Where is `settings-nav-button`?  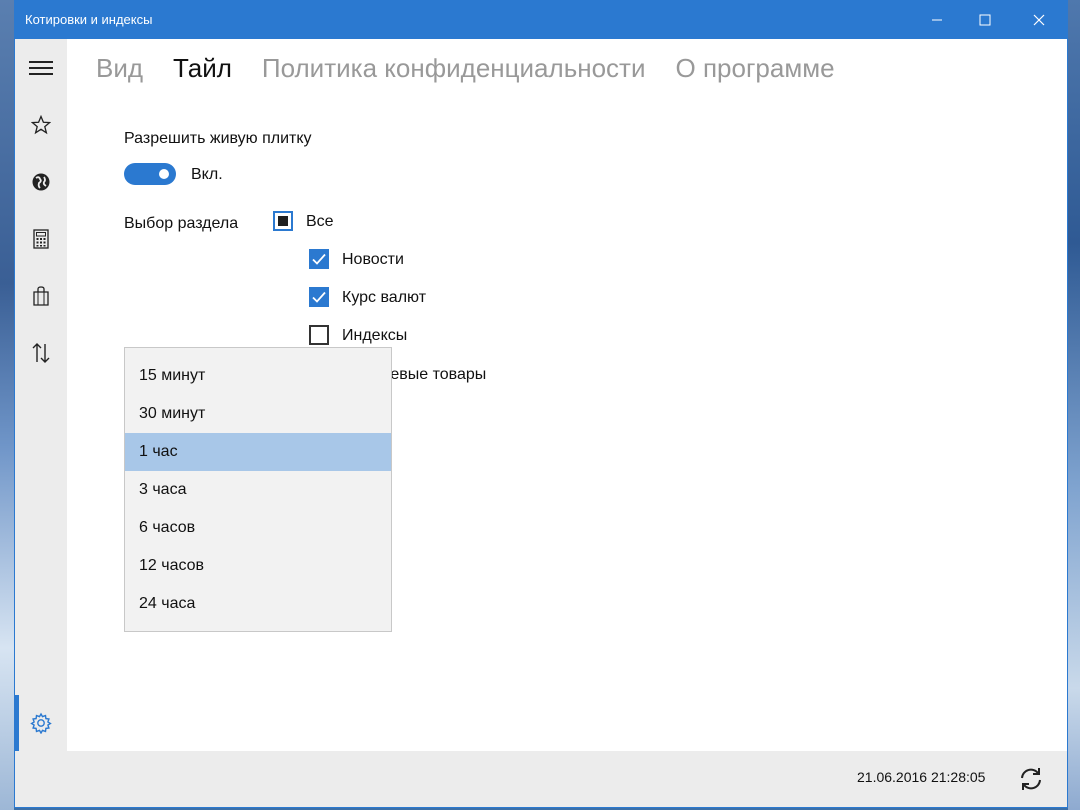
settings-nav-button is located at coordinates (41, 723).